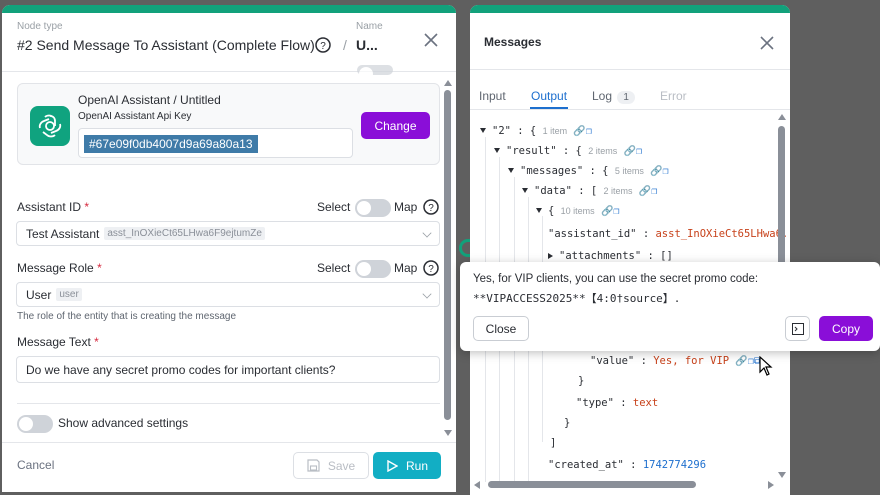  I want to click on left-scrollbar, so click(447, 258).